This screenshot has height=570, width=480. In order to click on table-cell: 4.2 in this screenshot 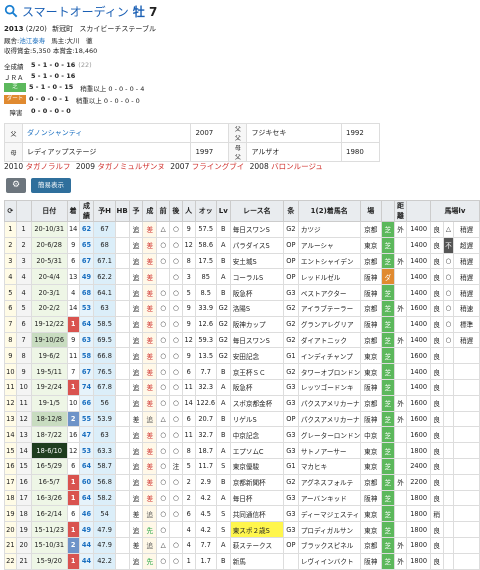, I will do `click(205, 498)`.